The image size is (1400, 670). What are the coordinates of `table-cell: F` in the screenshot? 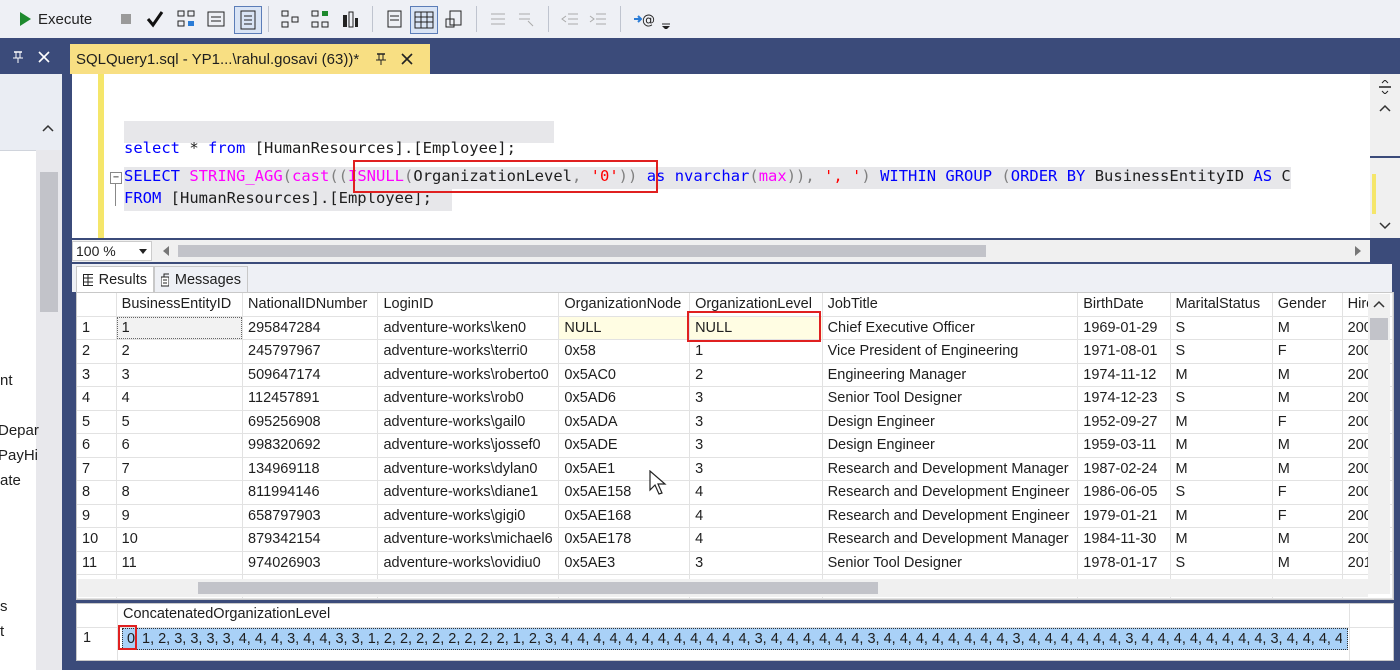 It's located at (1307, 422).